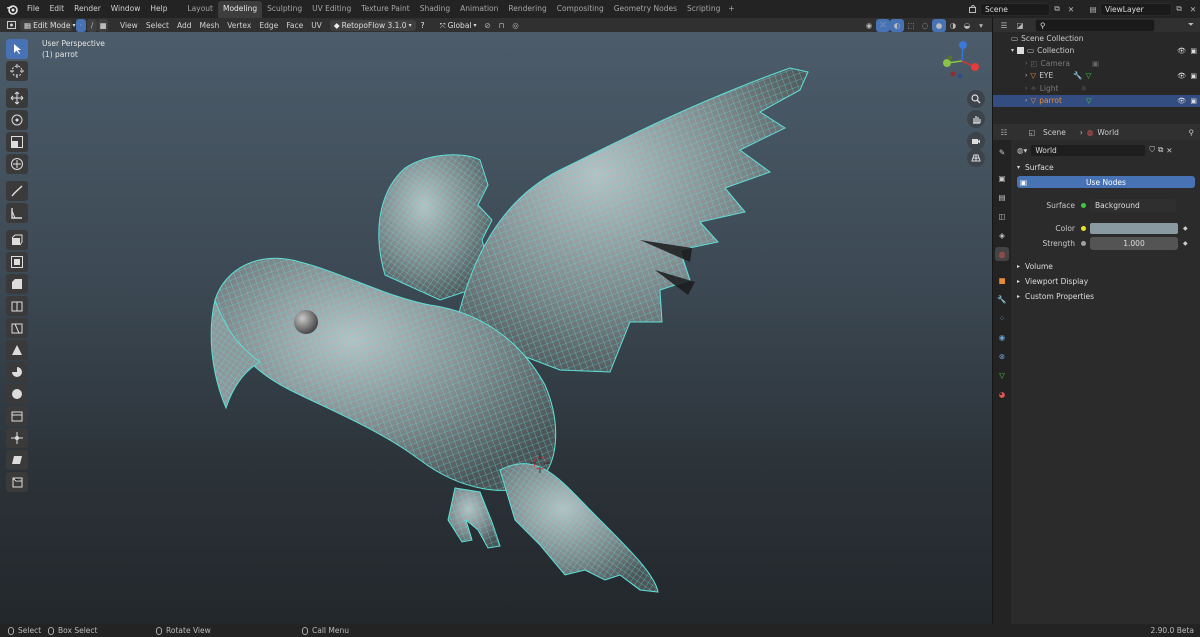 This screenshot has height=637, width=1200. I want to click on properties-editor-icon: ☷, so click(1004, 132).